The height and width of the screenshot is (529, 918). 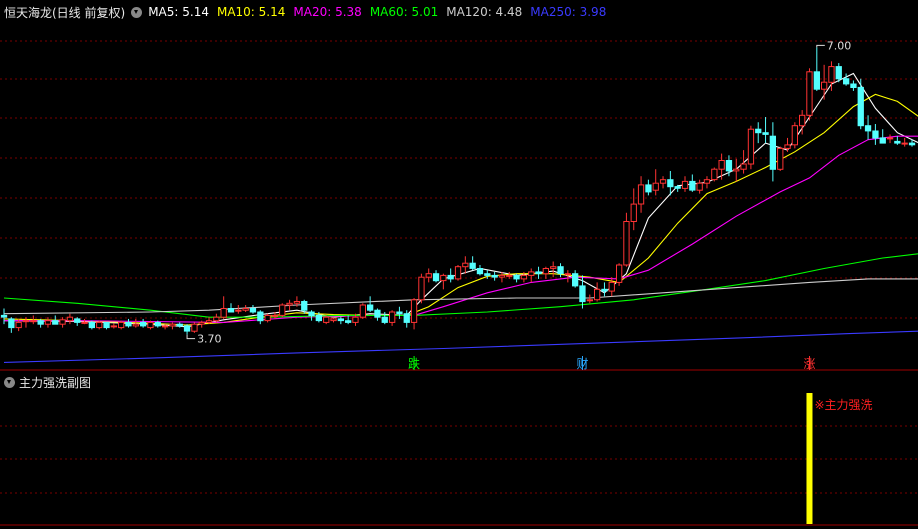 What do you see at coordinates (65, 12) in the screenshot?
I see `chart-title: 恒天海龙(日线 前复权)` at bounding box center [65, 12].